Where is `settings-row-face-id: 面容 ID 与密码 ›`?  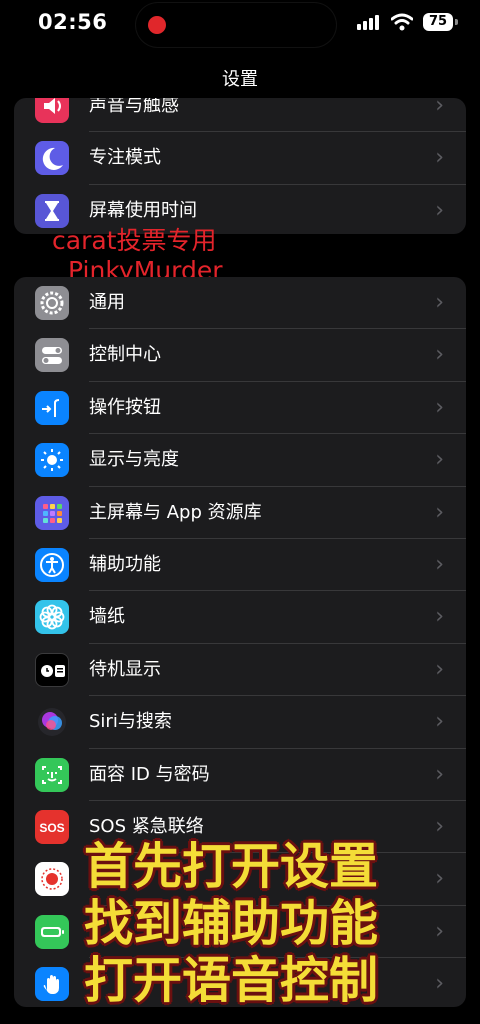 settings-row-face-id: 面容 ID 与密码 › is located at coordinates (240, 775).